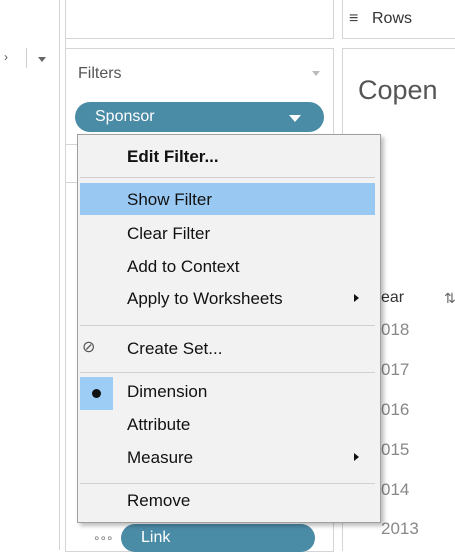 This screenshot has width=455, height=552. Describe the element at coordinates (227, 199) in the screenshot. I see `menu-highlight` at that location.